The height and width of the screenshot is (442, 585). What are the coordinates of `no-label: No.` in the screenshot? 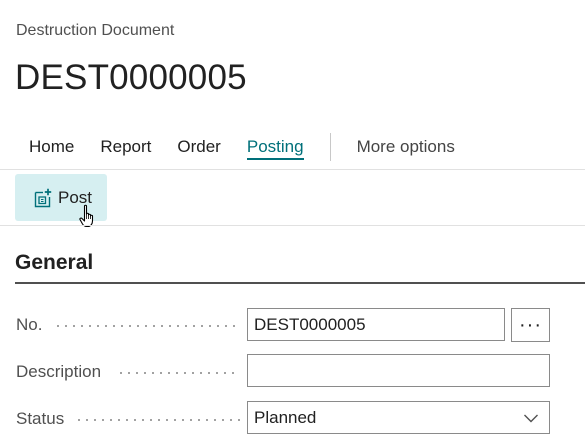 It's located at (29, 324).